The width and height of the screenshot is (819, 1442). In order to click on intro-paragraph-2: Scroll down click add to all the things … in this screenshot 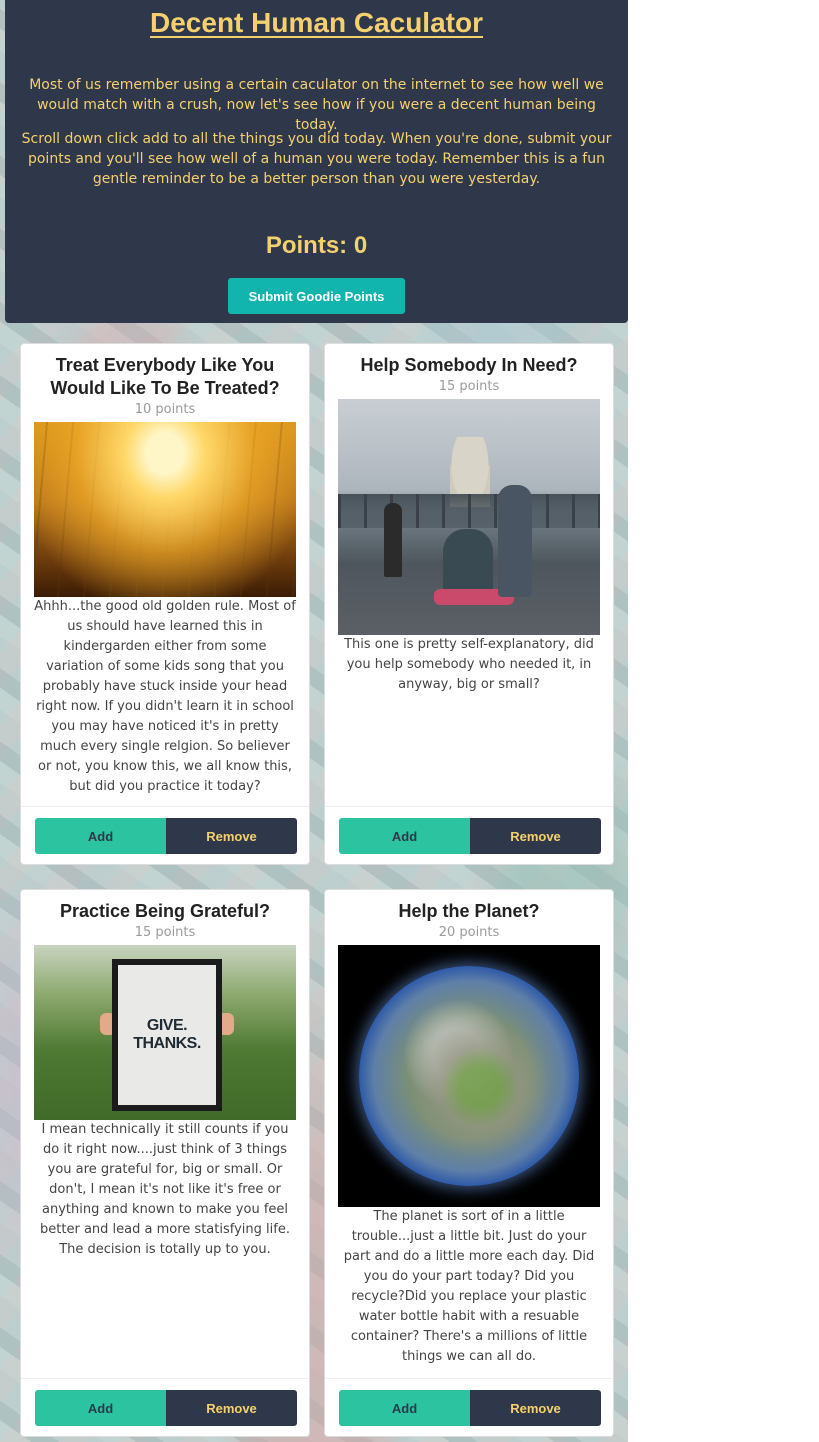, I will do `click(316, 159)`.